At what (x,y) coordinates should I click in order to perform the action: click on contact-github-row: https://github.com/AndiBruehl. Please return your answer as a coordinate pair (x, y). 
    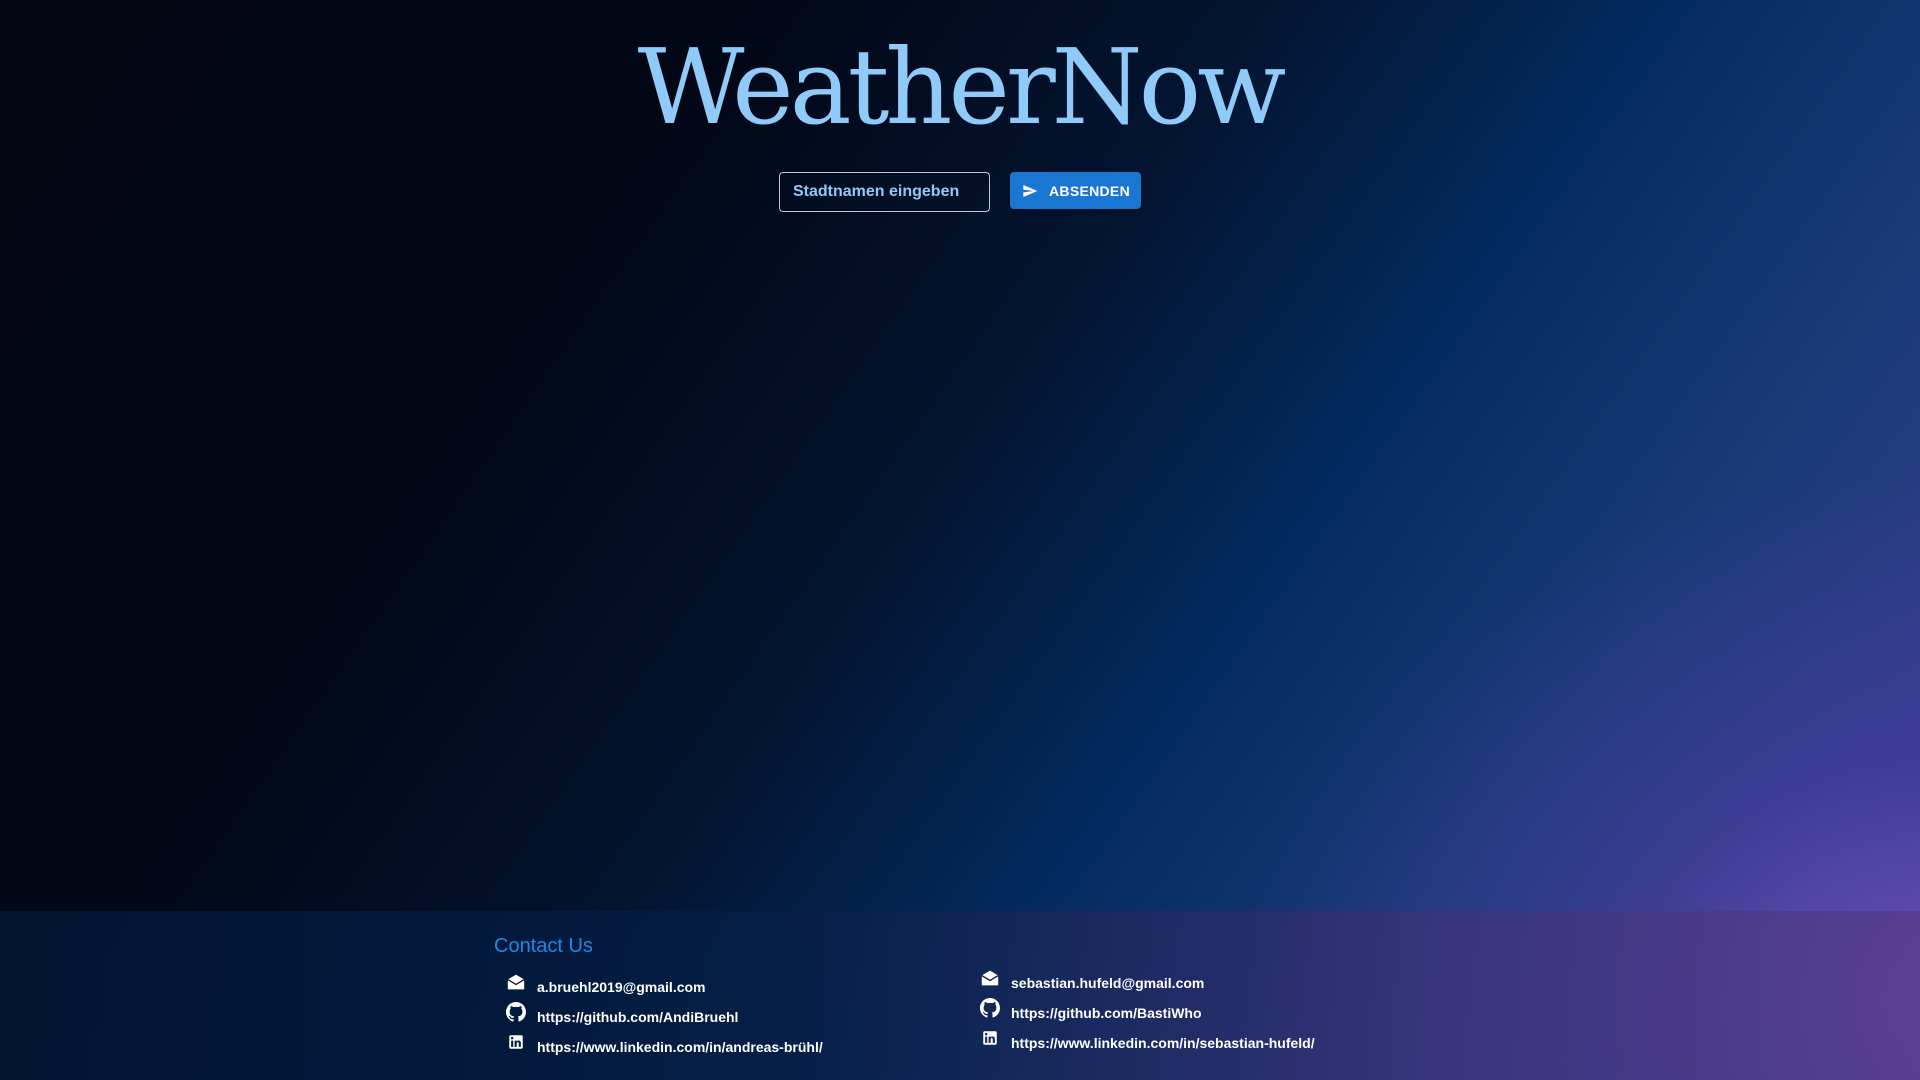
    Looking at the image, I should click on (664, 1017).